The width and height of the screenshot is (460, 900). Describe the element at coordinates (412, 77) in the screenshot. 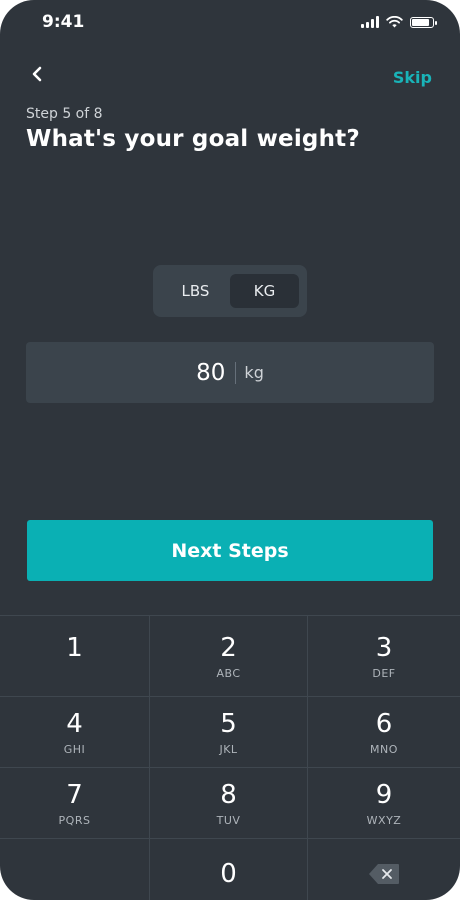

I see `skip-button: Skip` at that location.